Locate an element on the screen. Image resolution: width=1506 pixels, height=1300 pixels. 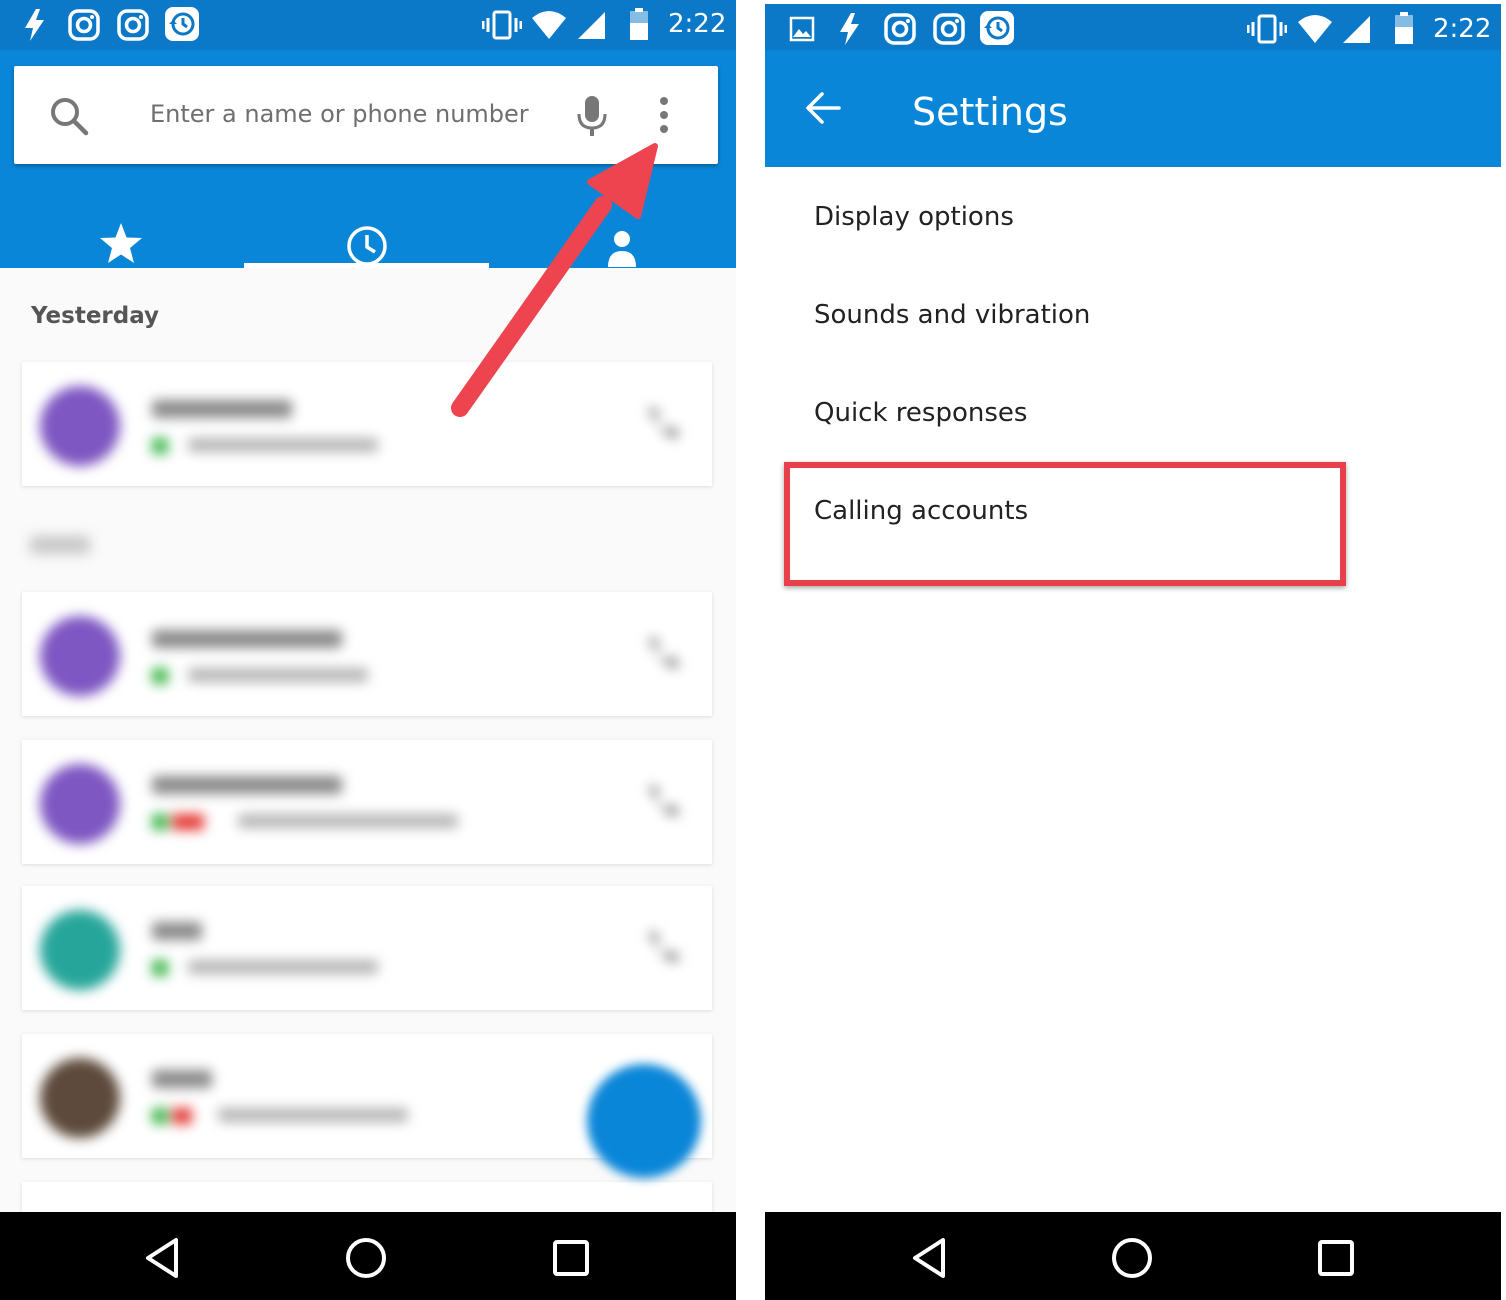
page-title: Settings is located at coordinates (990, 112).